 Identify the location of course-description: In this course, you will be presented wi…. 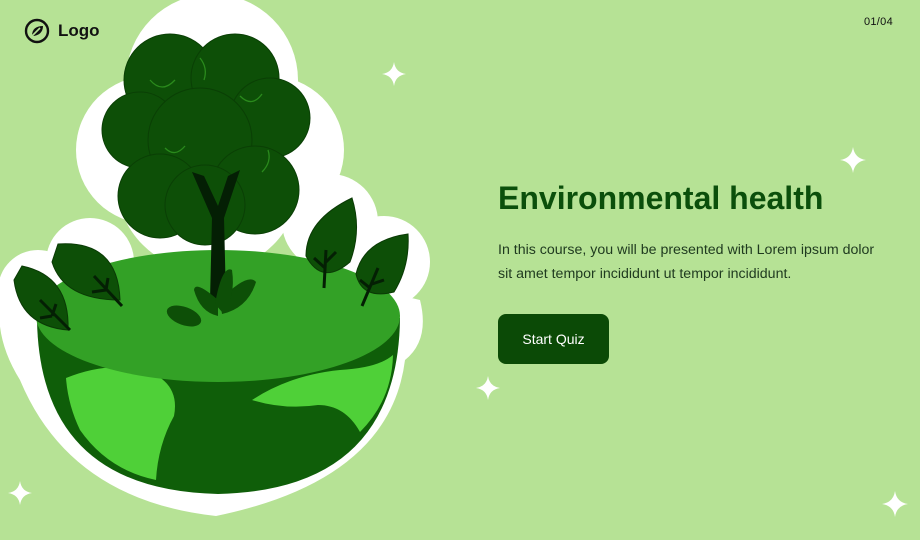
(686, 262).